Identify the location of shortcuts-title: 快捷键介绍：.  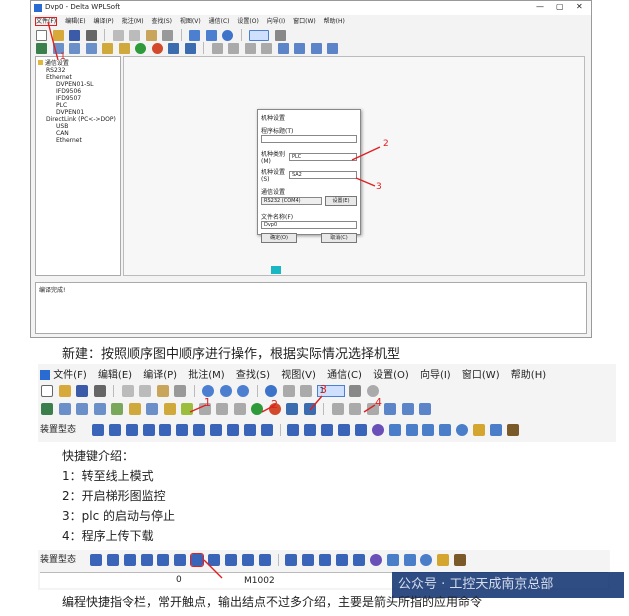
(98, 456).